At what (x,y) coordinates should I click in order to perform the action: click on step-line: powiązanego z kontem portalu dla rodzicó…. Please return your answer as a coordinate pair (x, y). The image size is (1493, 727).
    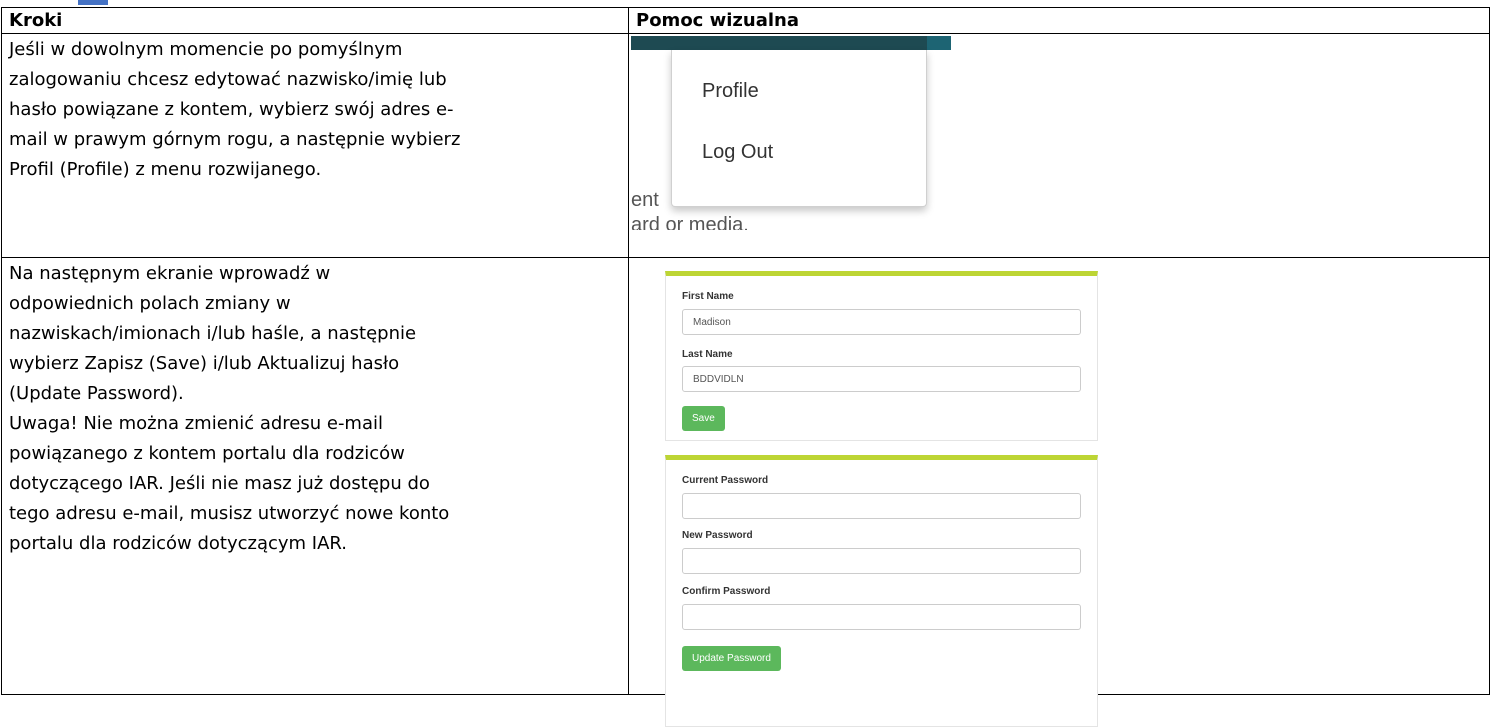
    Looking at the image, I should click on (207, 453).